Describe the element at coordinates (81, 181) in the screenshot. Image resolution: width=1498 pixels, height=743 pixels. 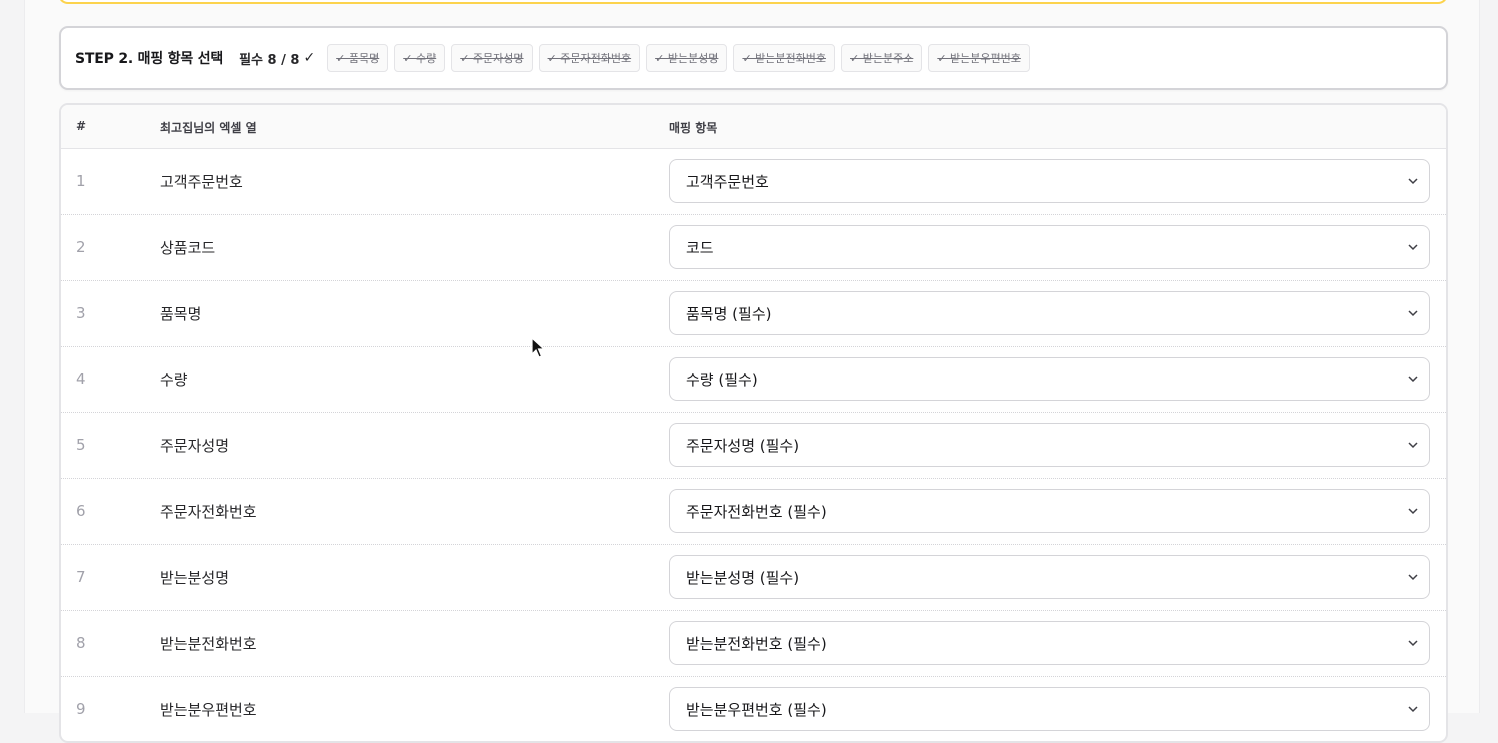
I see `row-number: 1` at that location.